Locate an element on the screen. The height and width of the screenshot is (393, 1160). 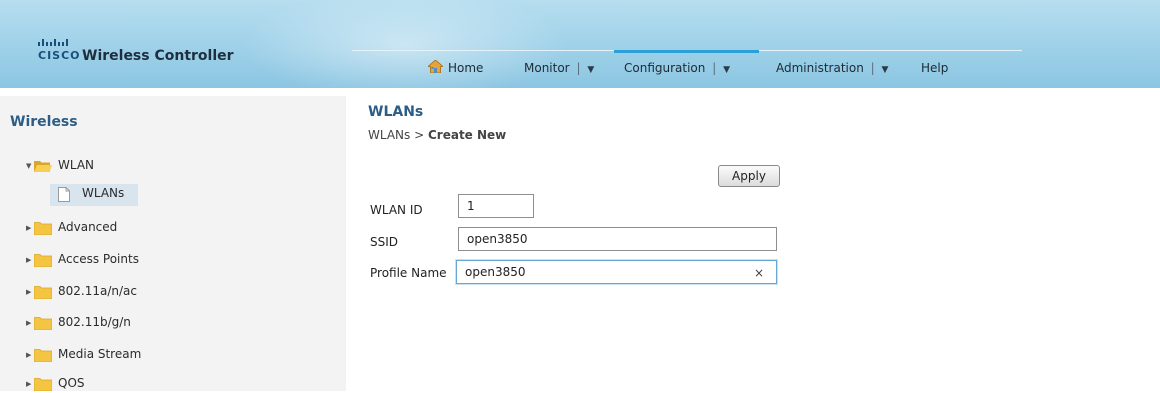
breadcrumb: WLANs > Create New is located at coordinates (437, 135).